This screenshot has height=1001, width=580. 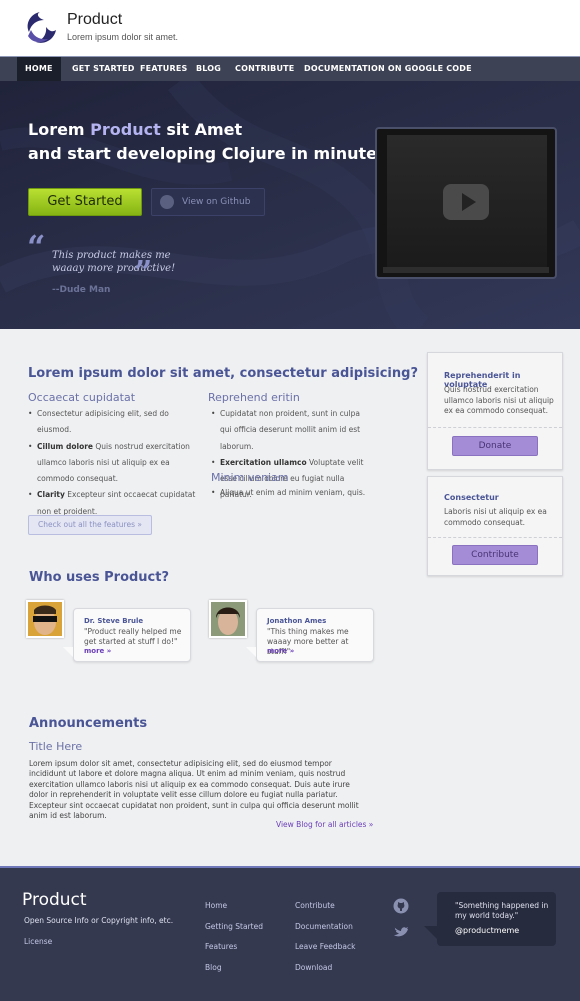 I want to click on video-controls-bar, so click(x=466, y=270).